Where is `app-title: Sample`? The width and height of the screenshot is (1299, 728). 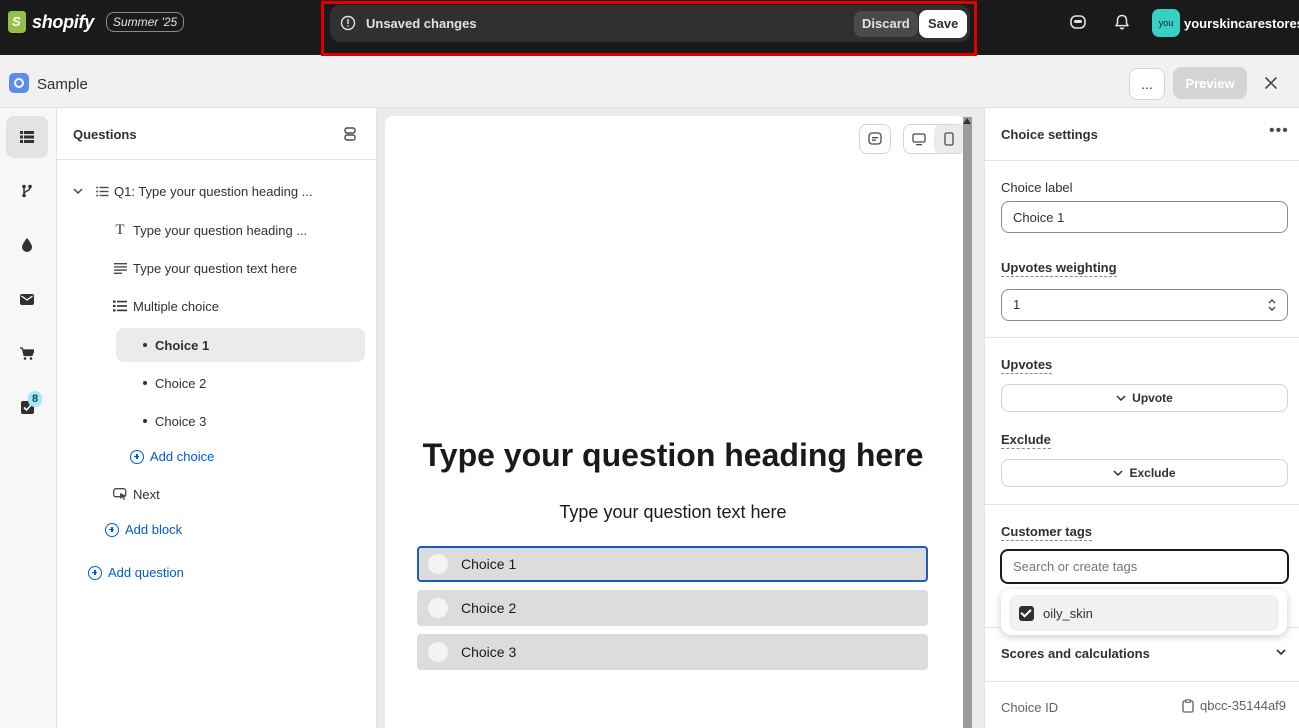
app-title: Sample is located at coordinates (62, 84).